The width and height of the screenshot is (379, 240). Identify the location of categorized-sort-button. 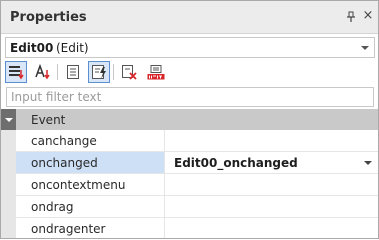
(16, 72).